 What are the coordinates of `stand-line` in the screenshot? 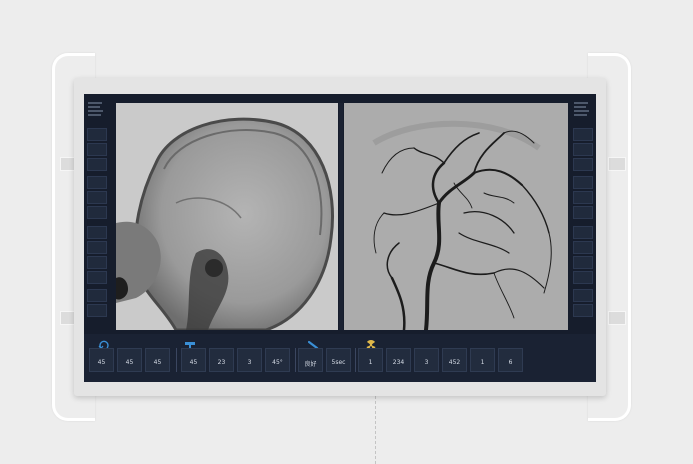 It's located at (375, 430).